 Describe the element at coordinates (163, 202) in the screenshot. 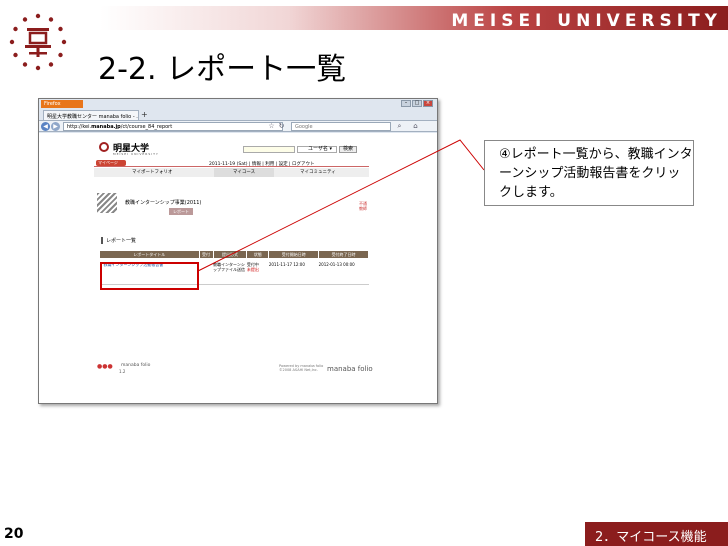

I see `course-title: 教職インターンシップ事業(2011)` at that location.